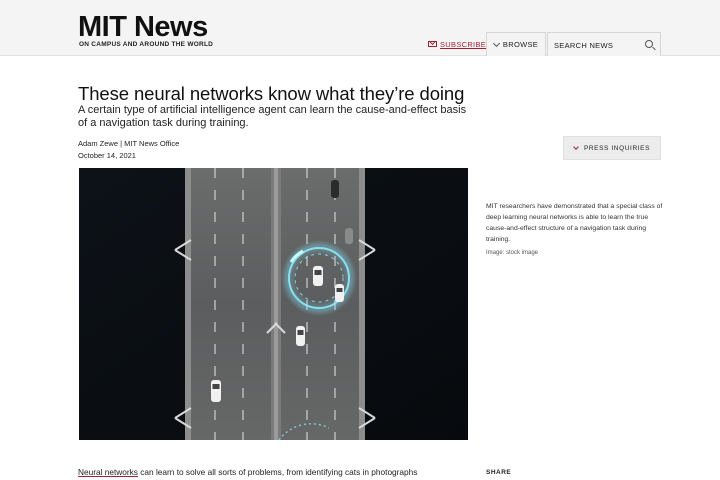  Describe the element at coordinates (146, 44) in the screenshot. I see `site-tagline: ON CAMPUS AND AROUND THE WORLD` at that location.